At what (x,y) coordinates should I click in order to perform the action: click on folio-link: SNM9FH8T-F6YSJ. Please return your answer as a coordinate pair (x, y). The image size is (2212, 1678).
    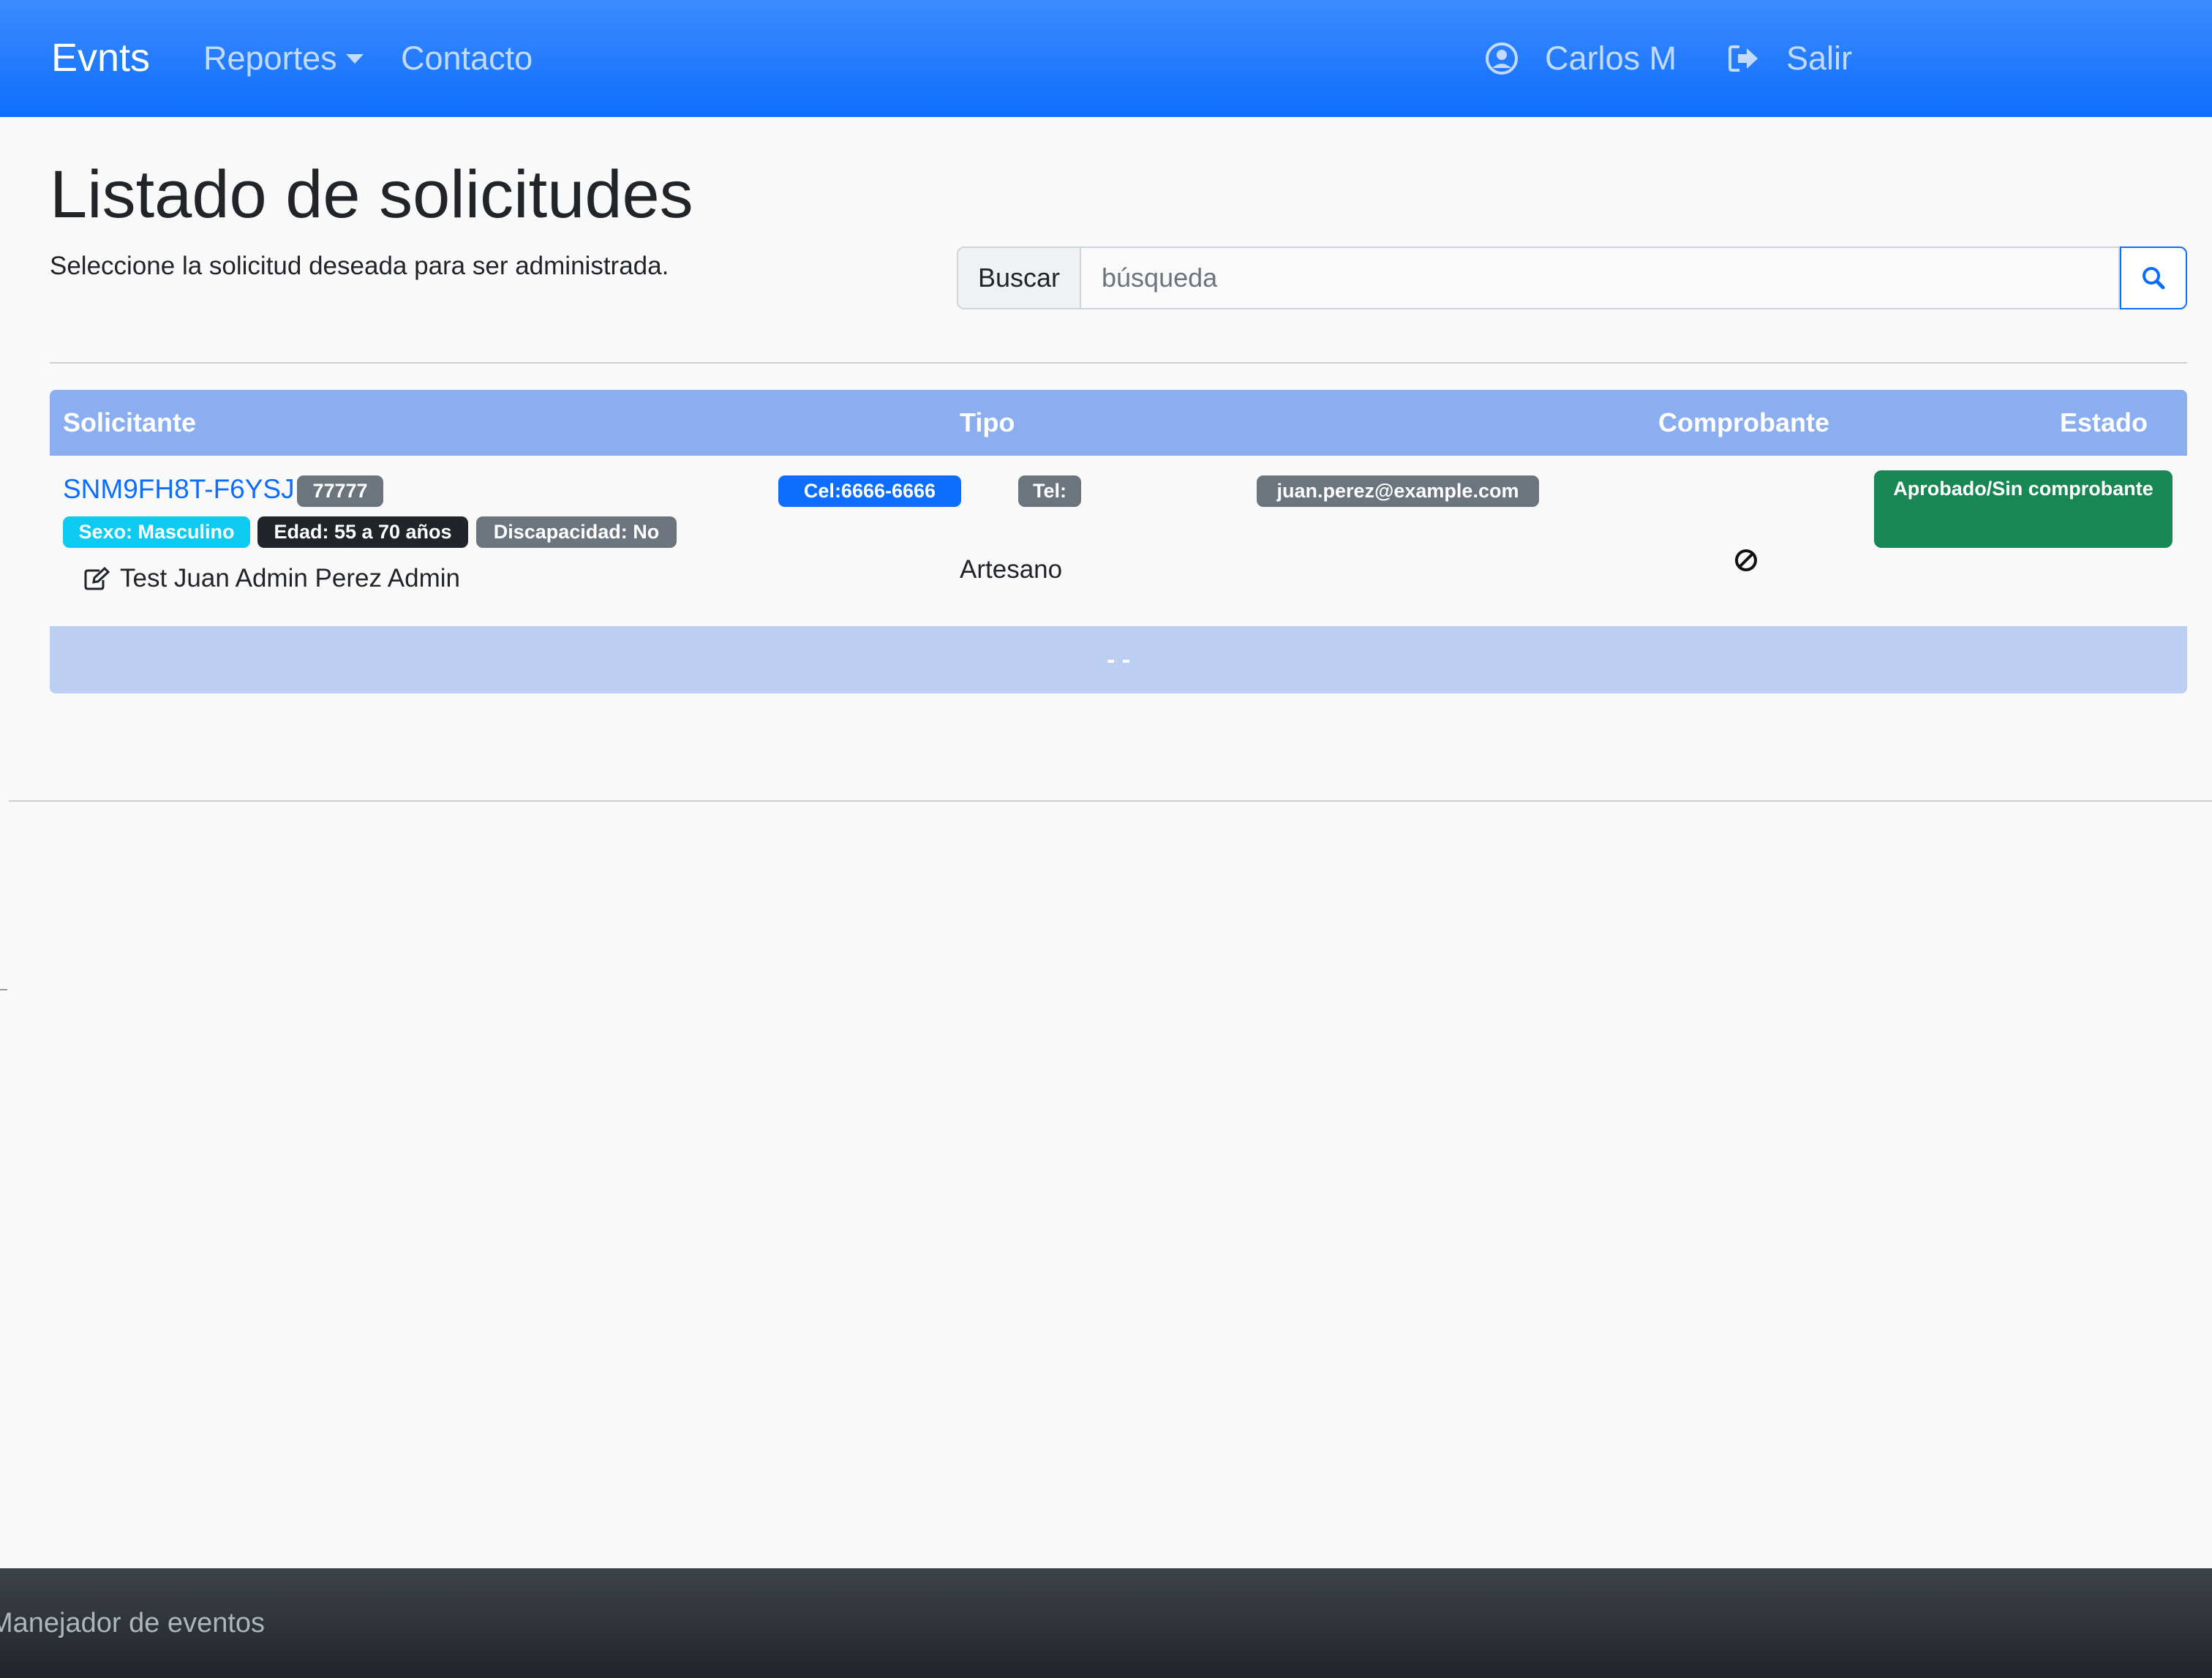
    Looking at the image, I should click on (179, 489).